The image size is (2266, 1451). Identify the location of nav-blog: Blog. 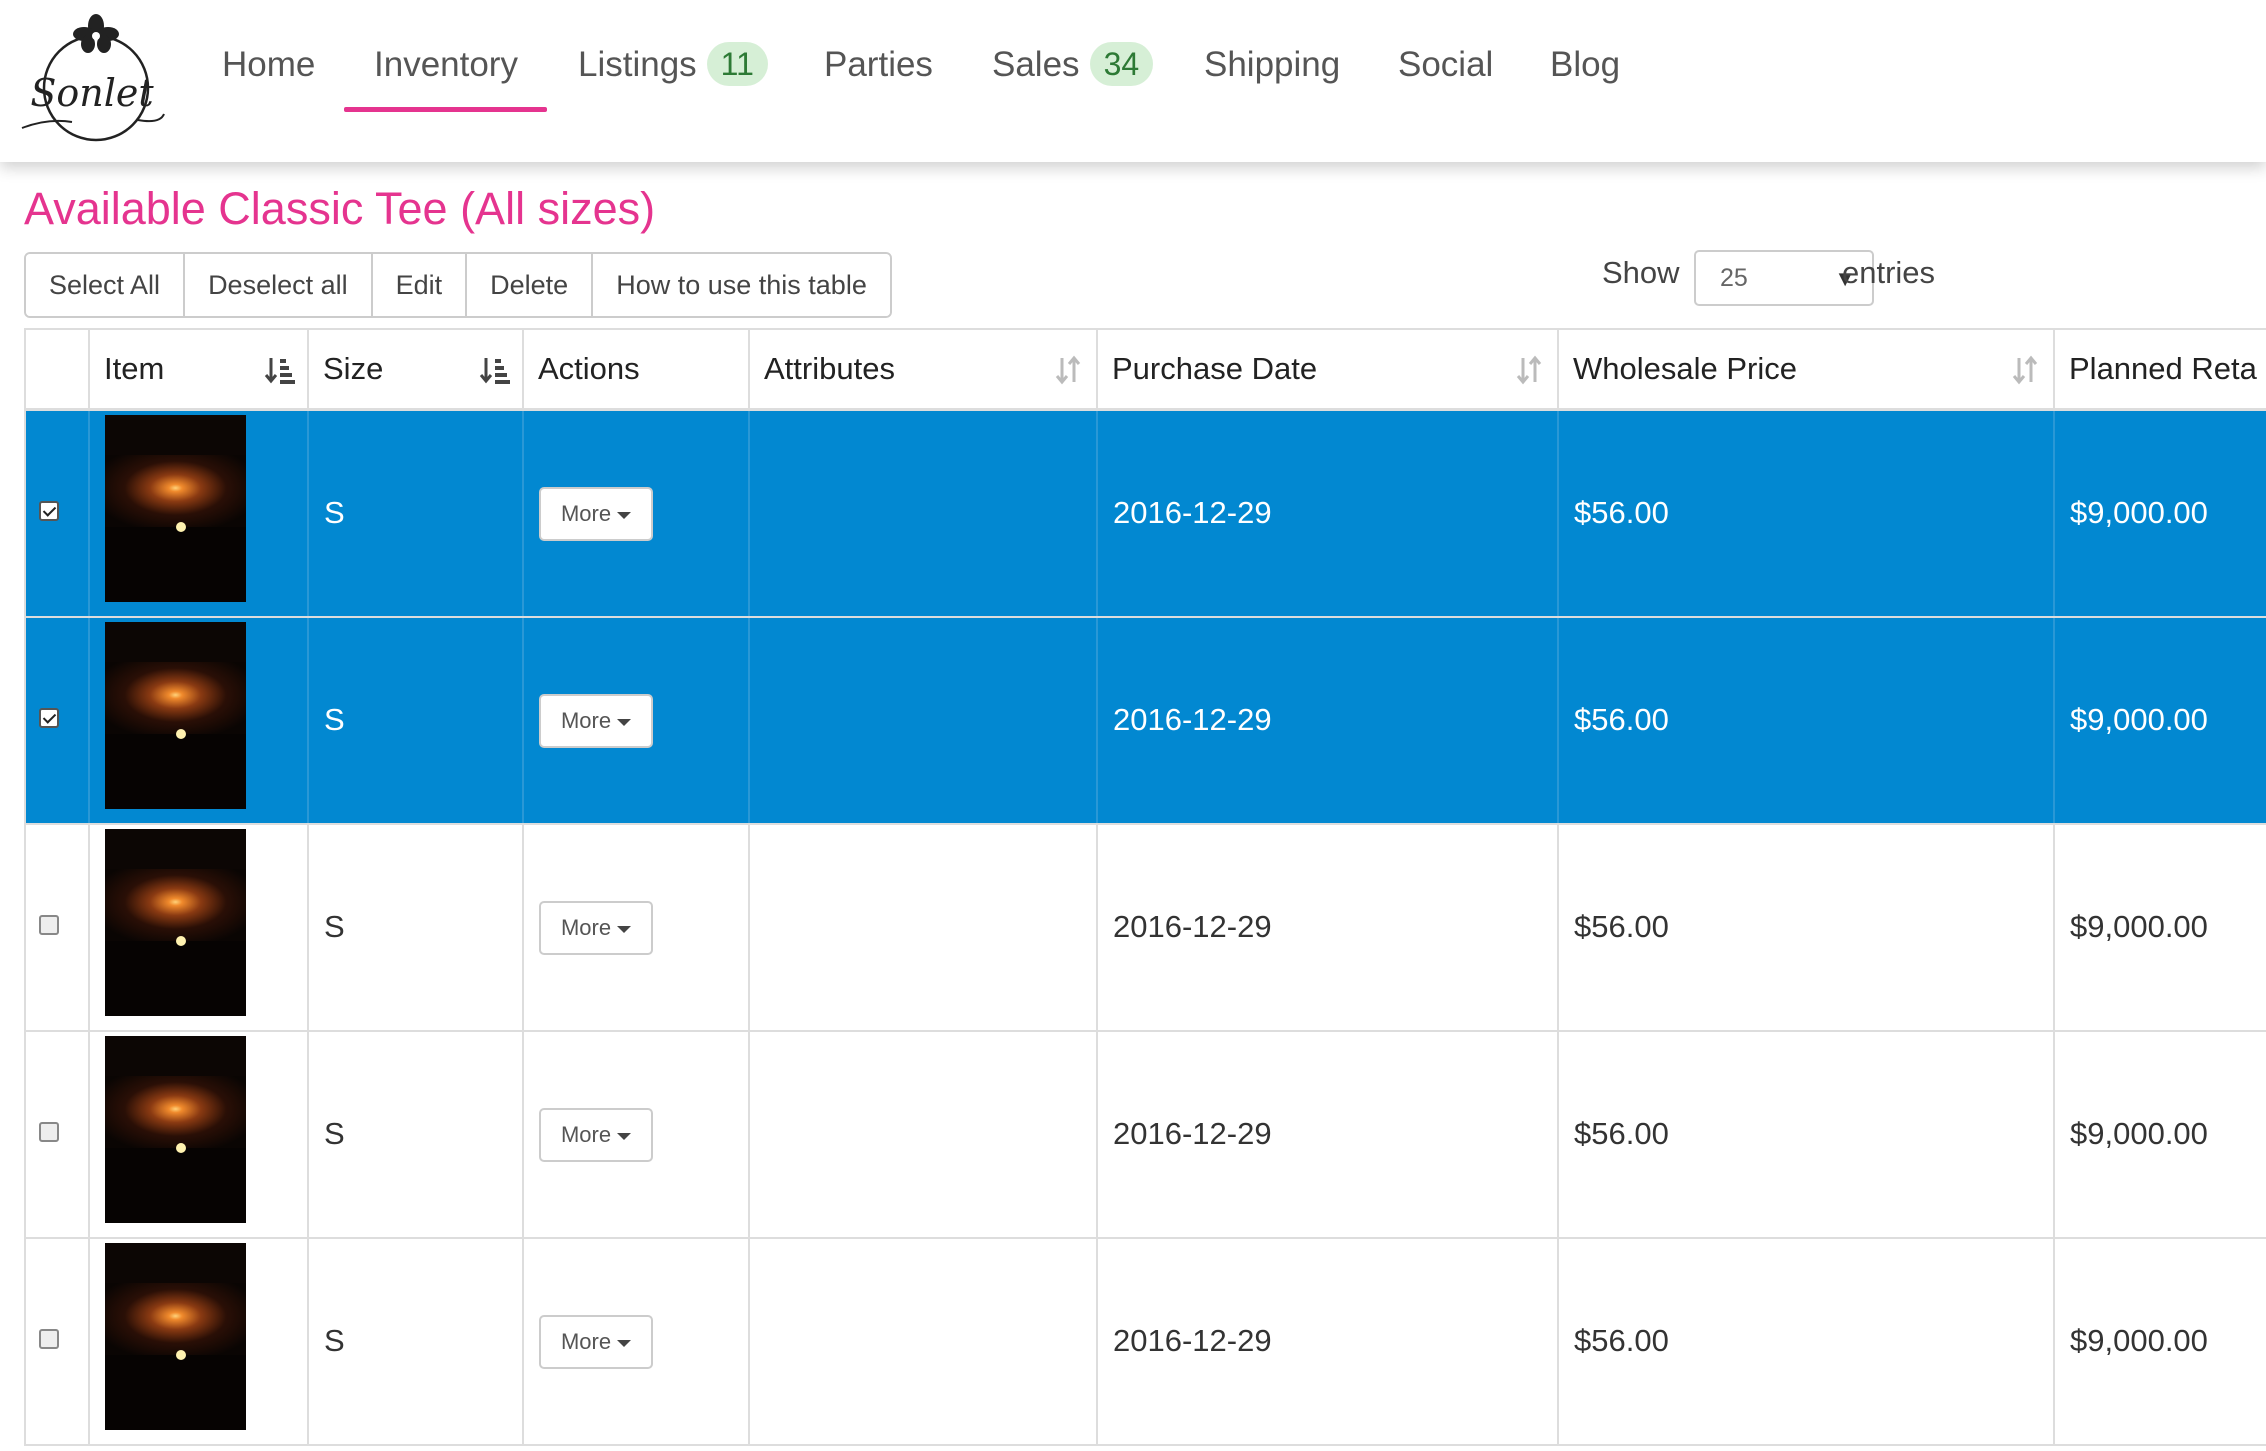
(1585, 65).